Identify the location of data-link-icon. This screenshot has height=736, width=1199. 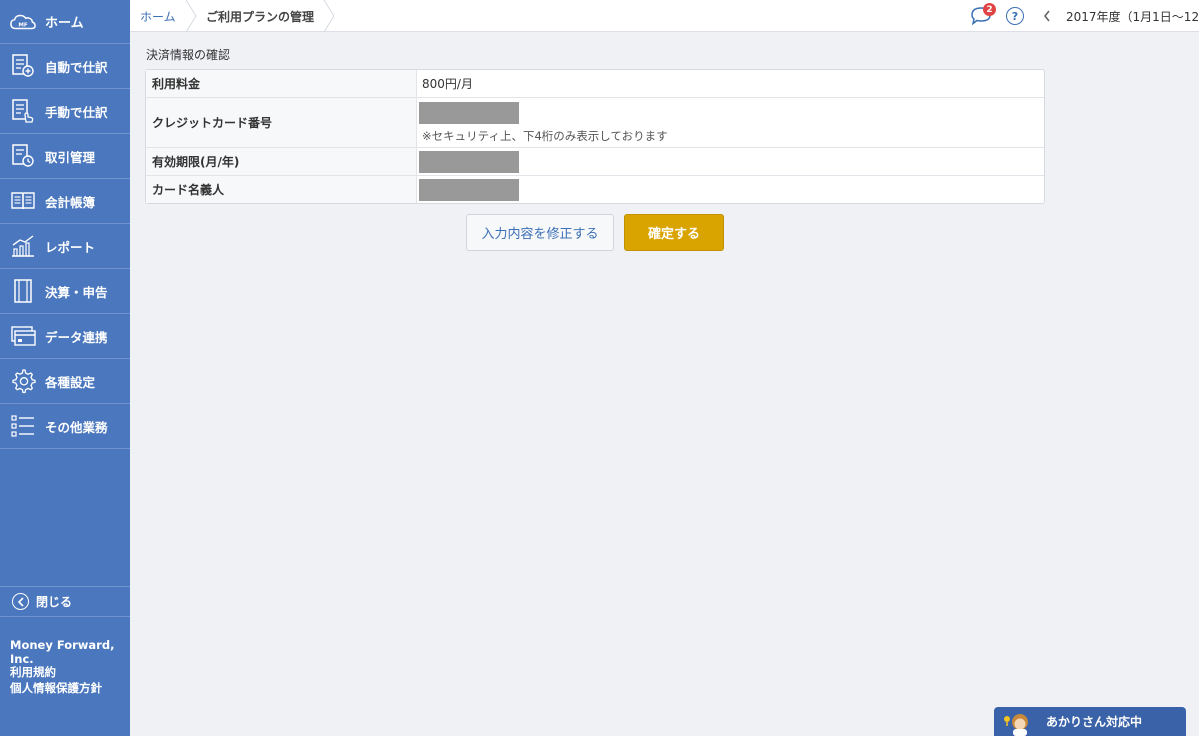
(23, 336).